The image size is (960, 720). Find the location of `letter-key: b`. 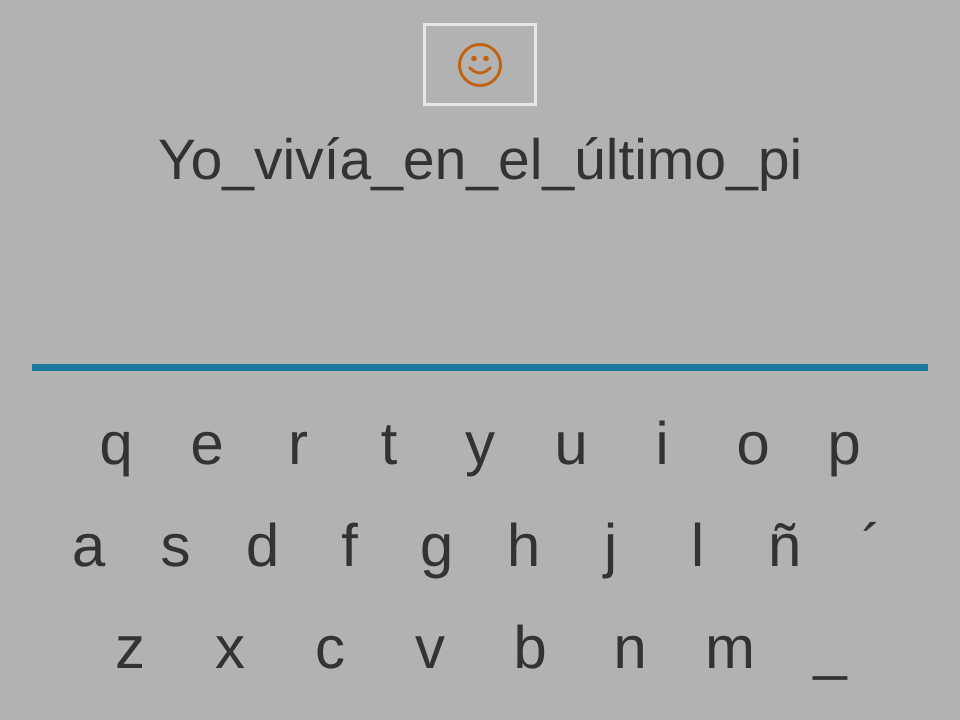

letter-key: b is located at coordinates (530, 648).